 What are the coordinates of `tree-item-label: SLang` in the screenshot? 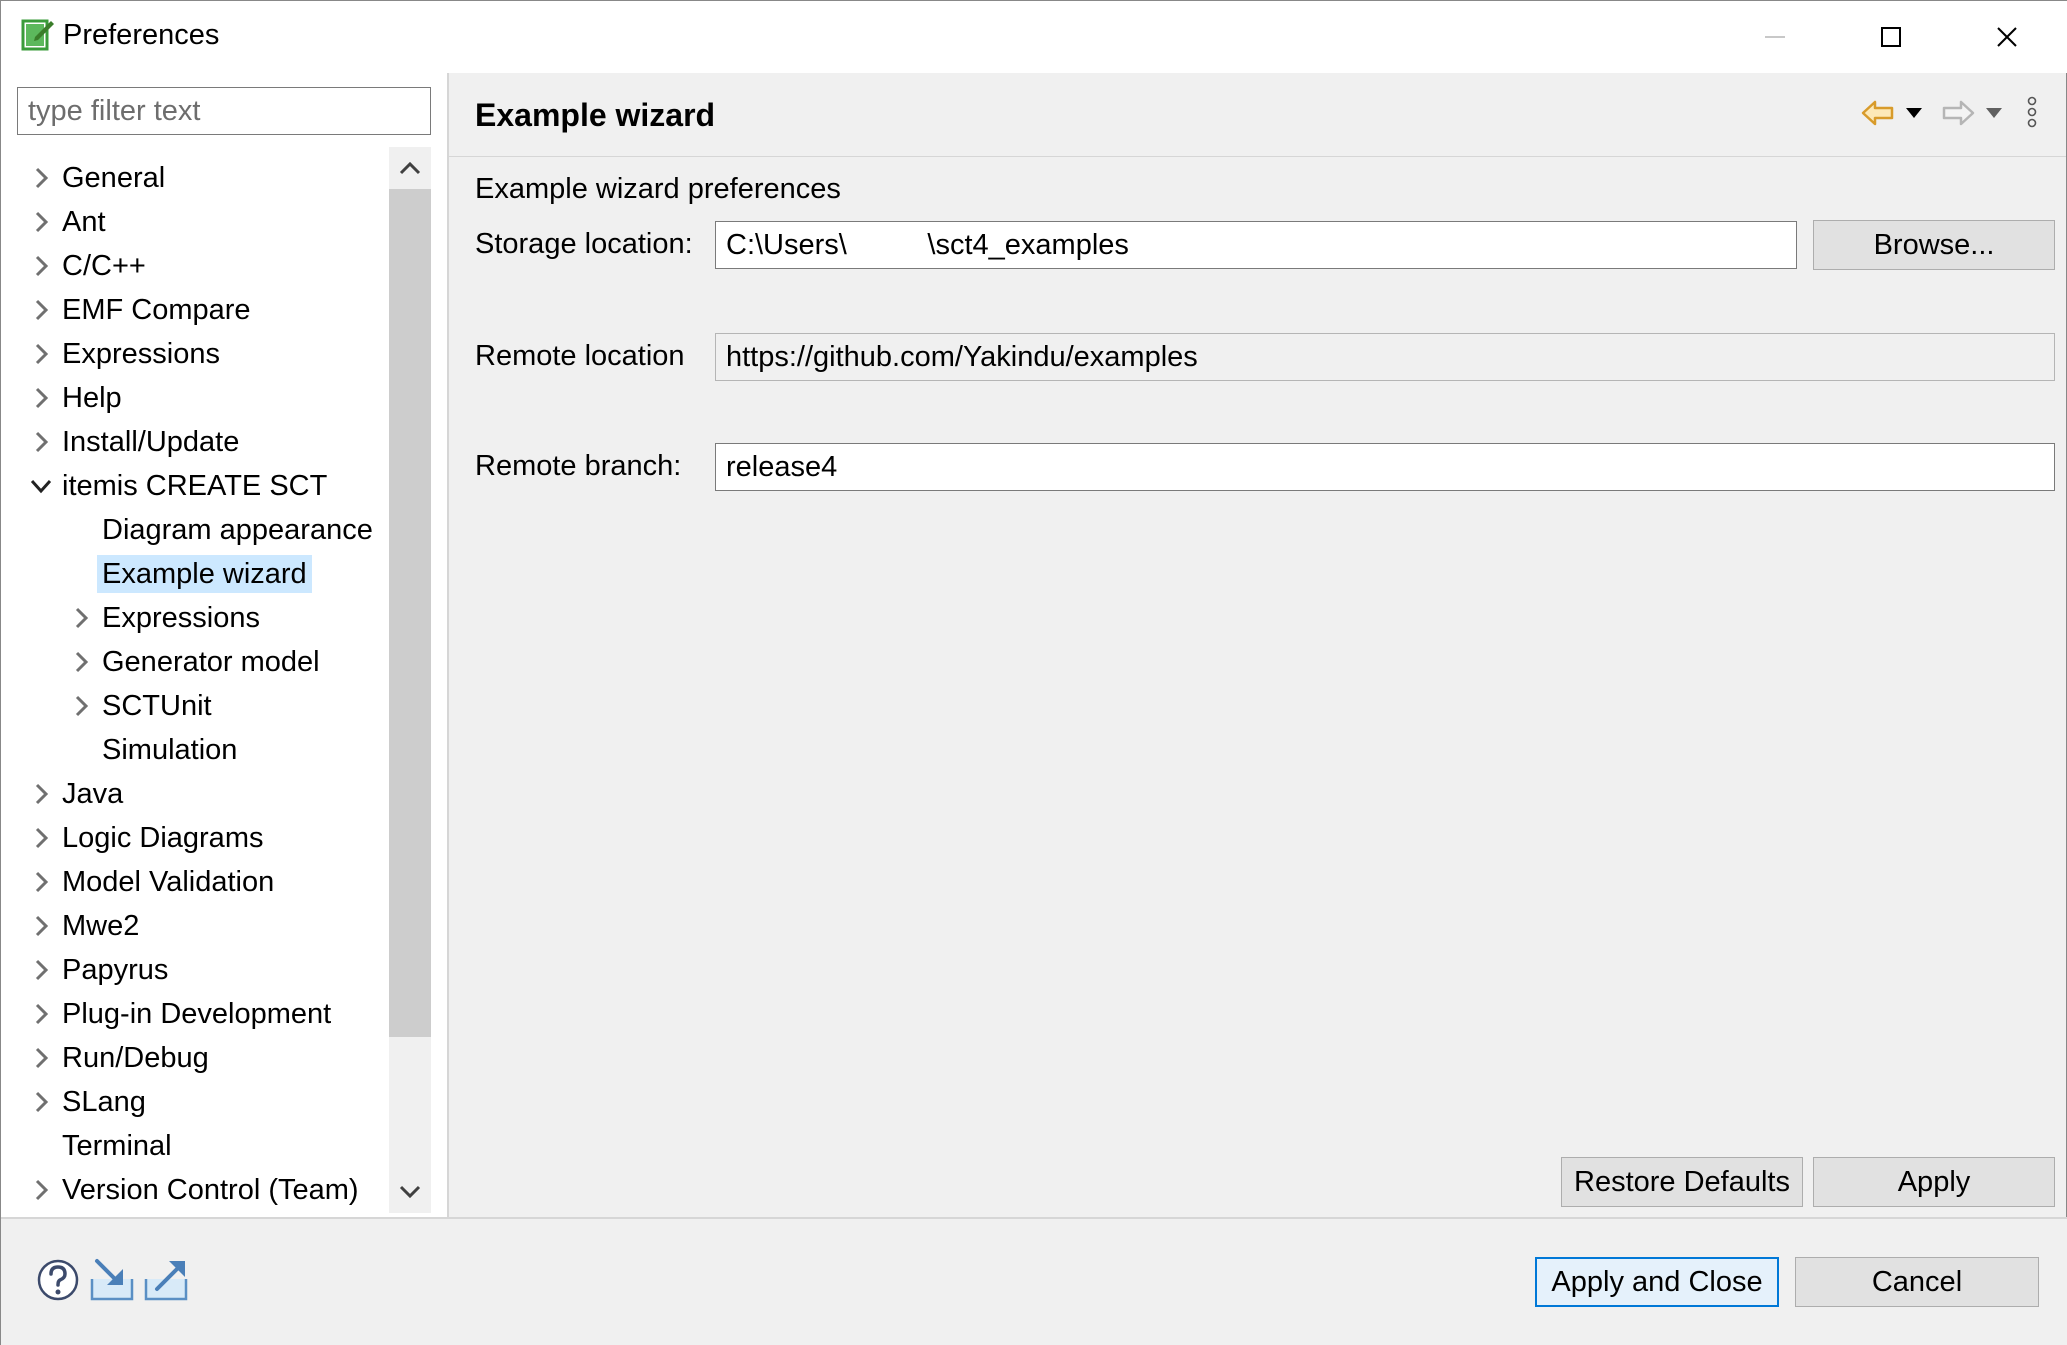 It's located at (104, 1102).